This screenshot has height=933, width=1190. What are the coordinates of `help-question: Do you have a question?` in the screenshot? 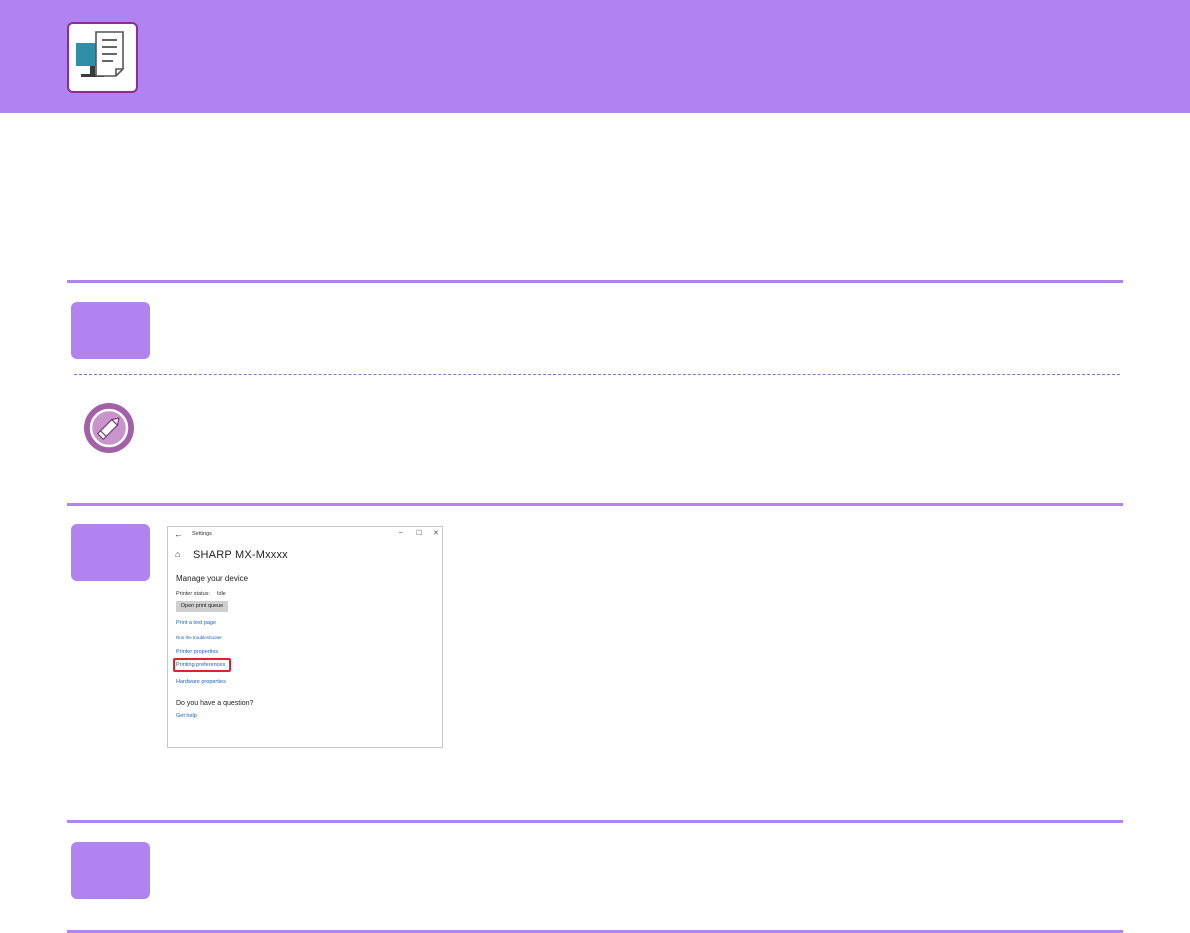 It's located at (215, 703).